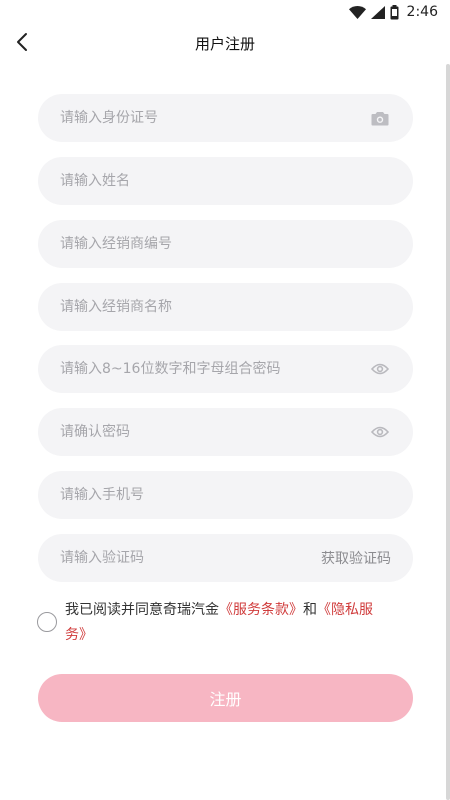 The width and height of the screenshot is (450, 800). I want to click on sms-code-input, so click(186, 558).